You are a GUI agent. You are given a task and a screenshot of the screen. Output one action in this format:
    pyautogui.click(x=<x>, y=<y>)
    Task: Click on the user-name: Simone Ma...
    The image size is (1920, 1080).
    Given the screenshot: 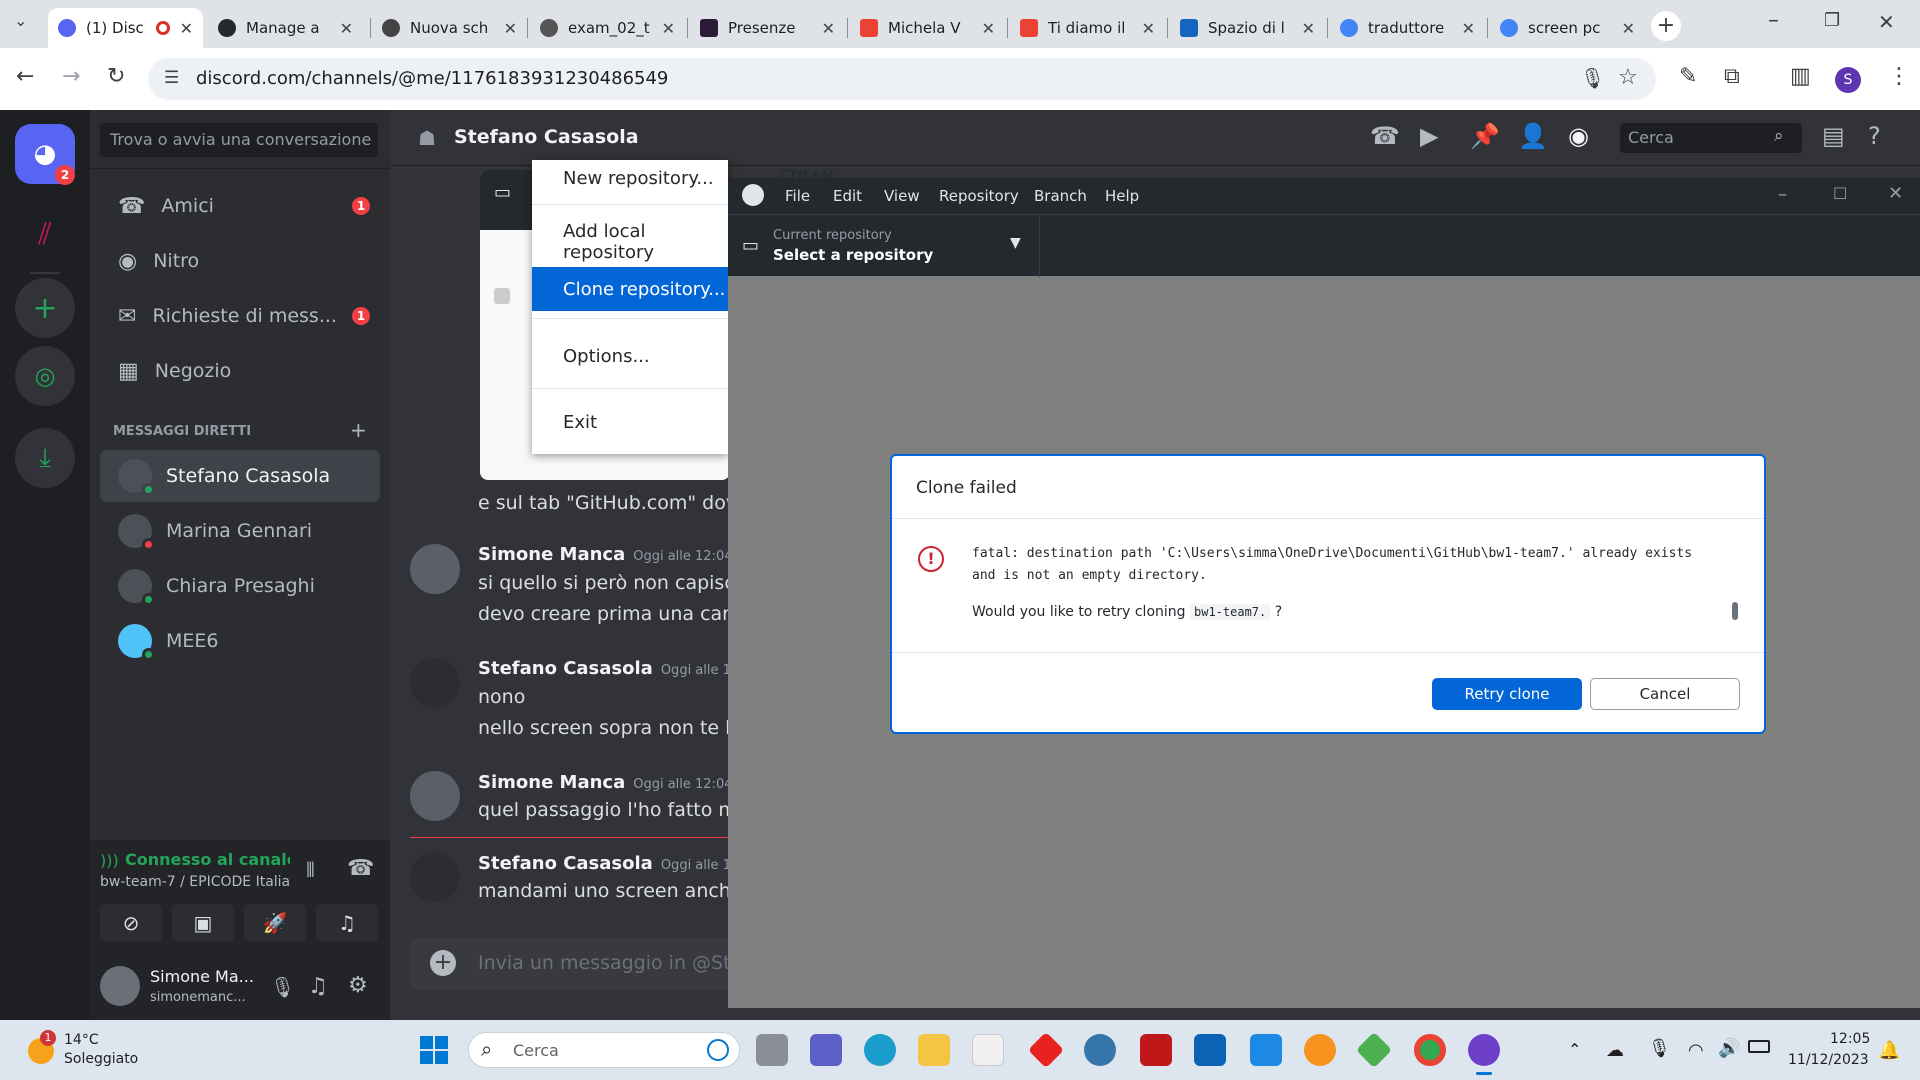 What is the action you would take?
    pyautogui.click(x=202, y=976)
    